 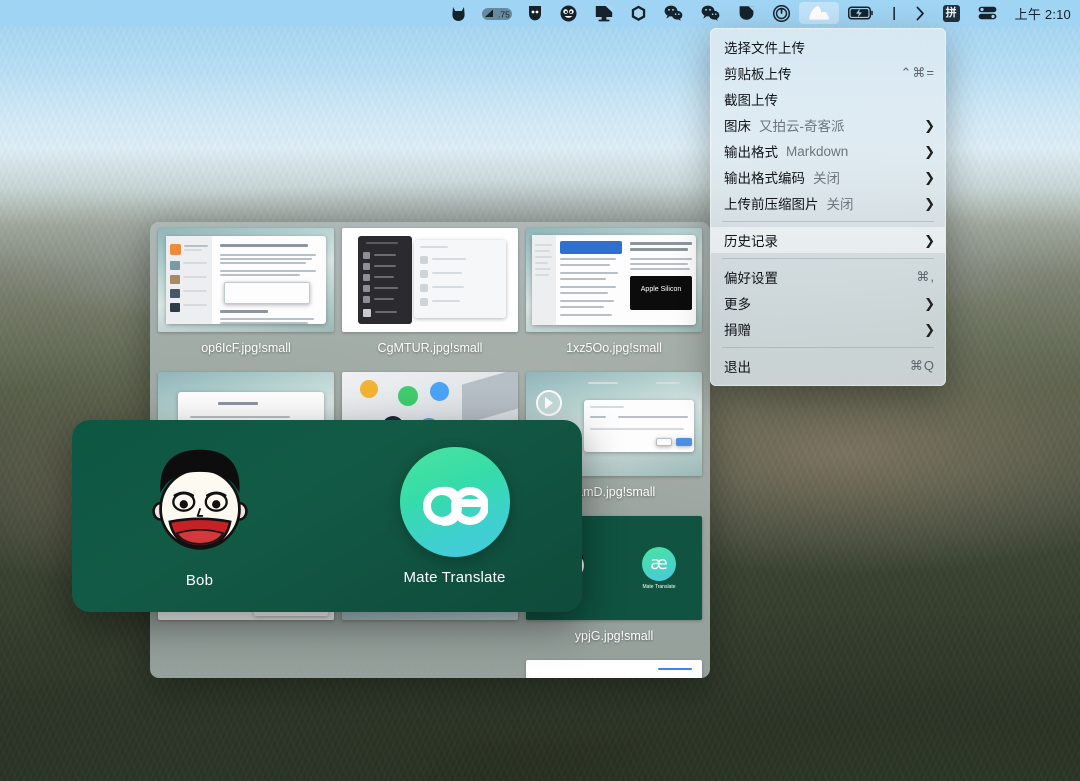 What do you see at coordinates (614, 492) in the screenshot?
I see `gallery-item-caption: IamD.jpg!small` at bounding box center [614, 492].